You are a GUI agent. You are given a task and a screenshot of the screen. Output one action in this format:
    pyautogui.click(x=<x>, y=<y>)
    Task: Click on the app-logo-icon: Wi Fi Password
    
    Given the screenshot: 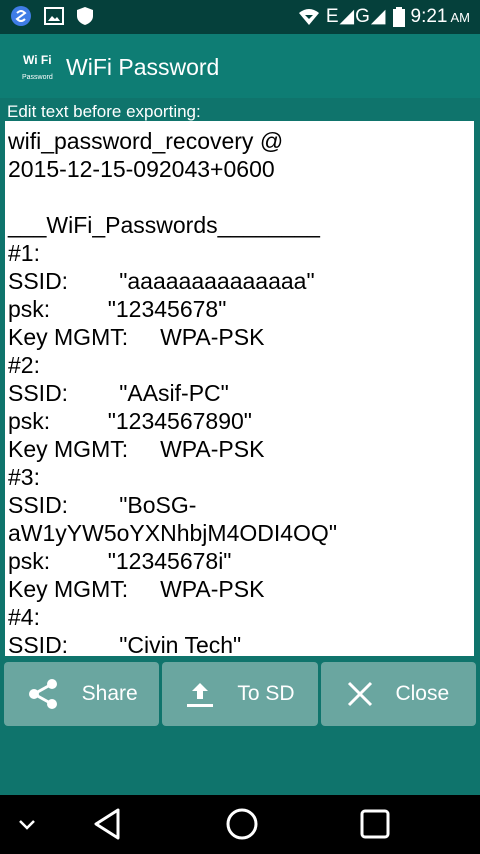 What is the action you would take?
    pyautogui.click(x=39, y=67)
    